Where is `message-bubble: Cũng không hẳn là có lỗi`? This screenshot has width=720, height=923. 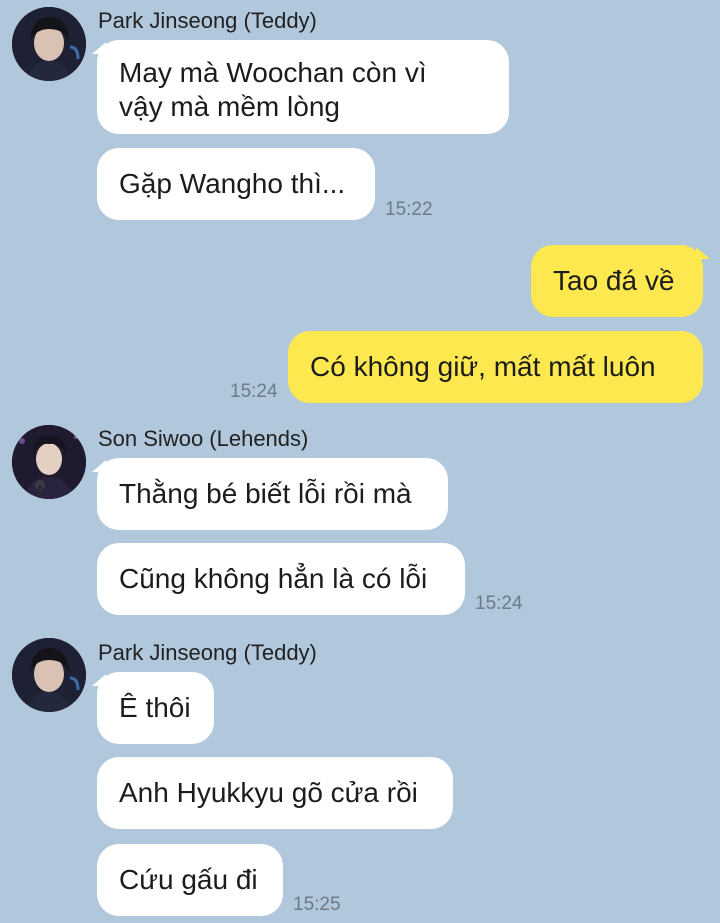 message-bubble: Cũng không hẳn là có lỗi is located at coordinates (281, 579).